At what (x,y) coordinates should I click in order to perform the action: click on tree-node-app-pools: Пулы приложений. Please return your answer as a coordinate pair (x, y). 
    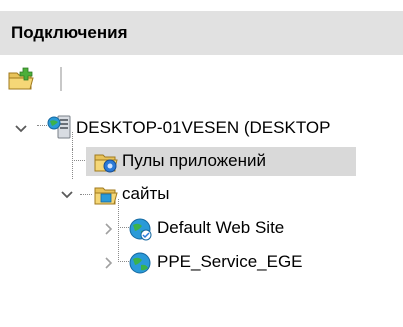
    Looking at the image, I should click on (201, 154).